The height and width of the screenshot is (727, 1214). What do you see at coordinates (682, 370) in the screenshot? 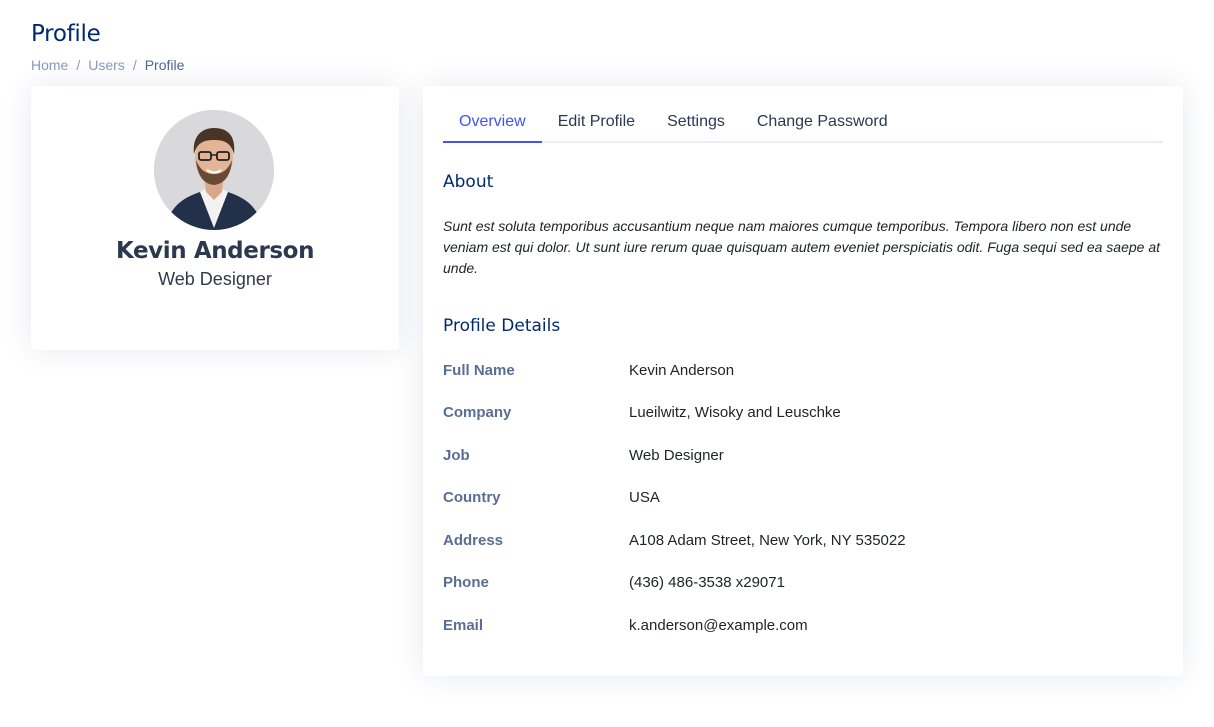
I see `detail-value: Kevin Anderson` at bounding box center [682, 370].